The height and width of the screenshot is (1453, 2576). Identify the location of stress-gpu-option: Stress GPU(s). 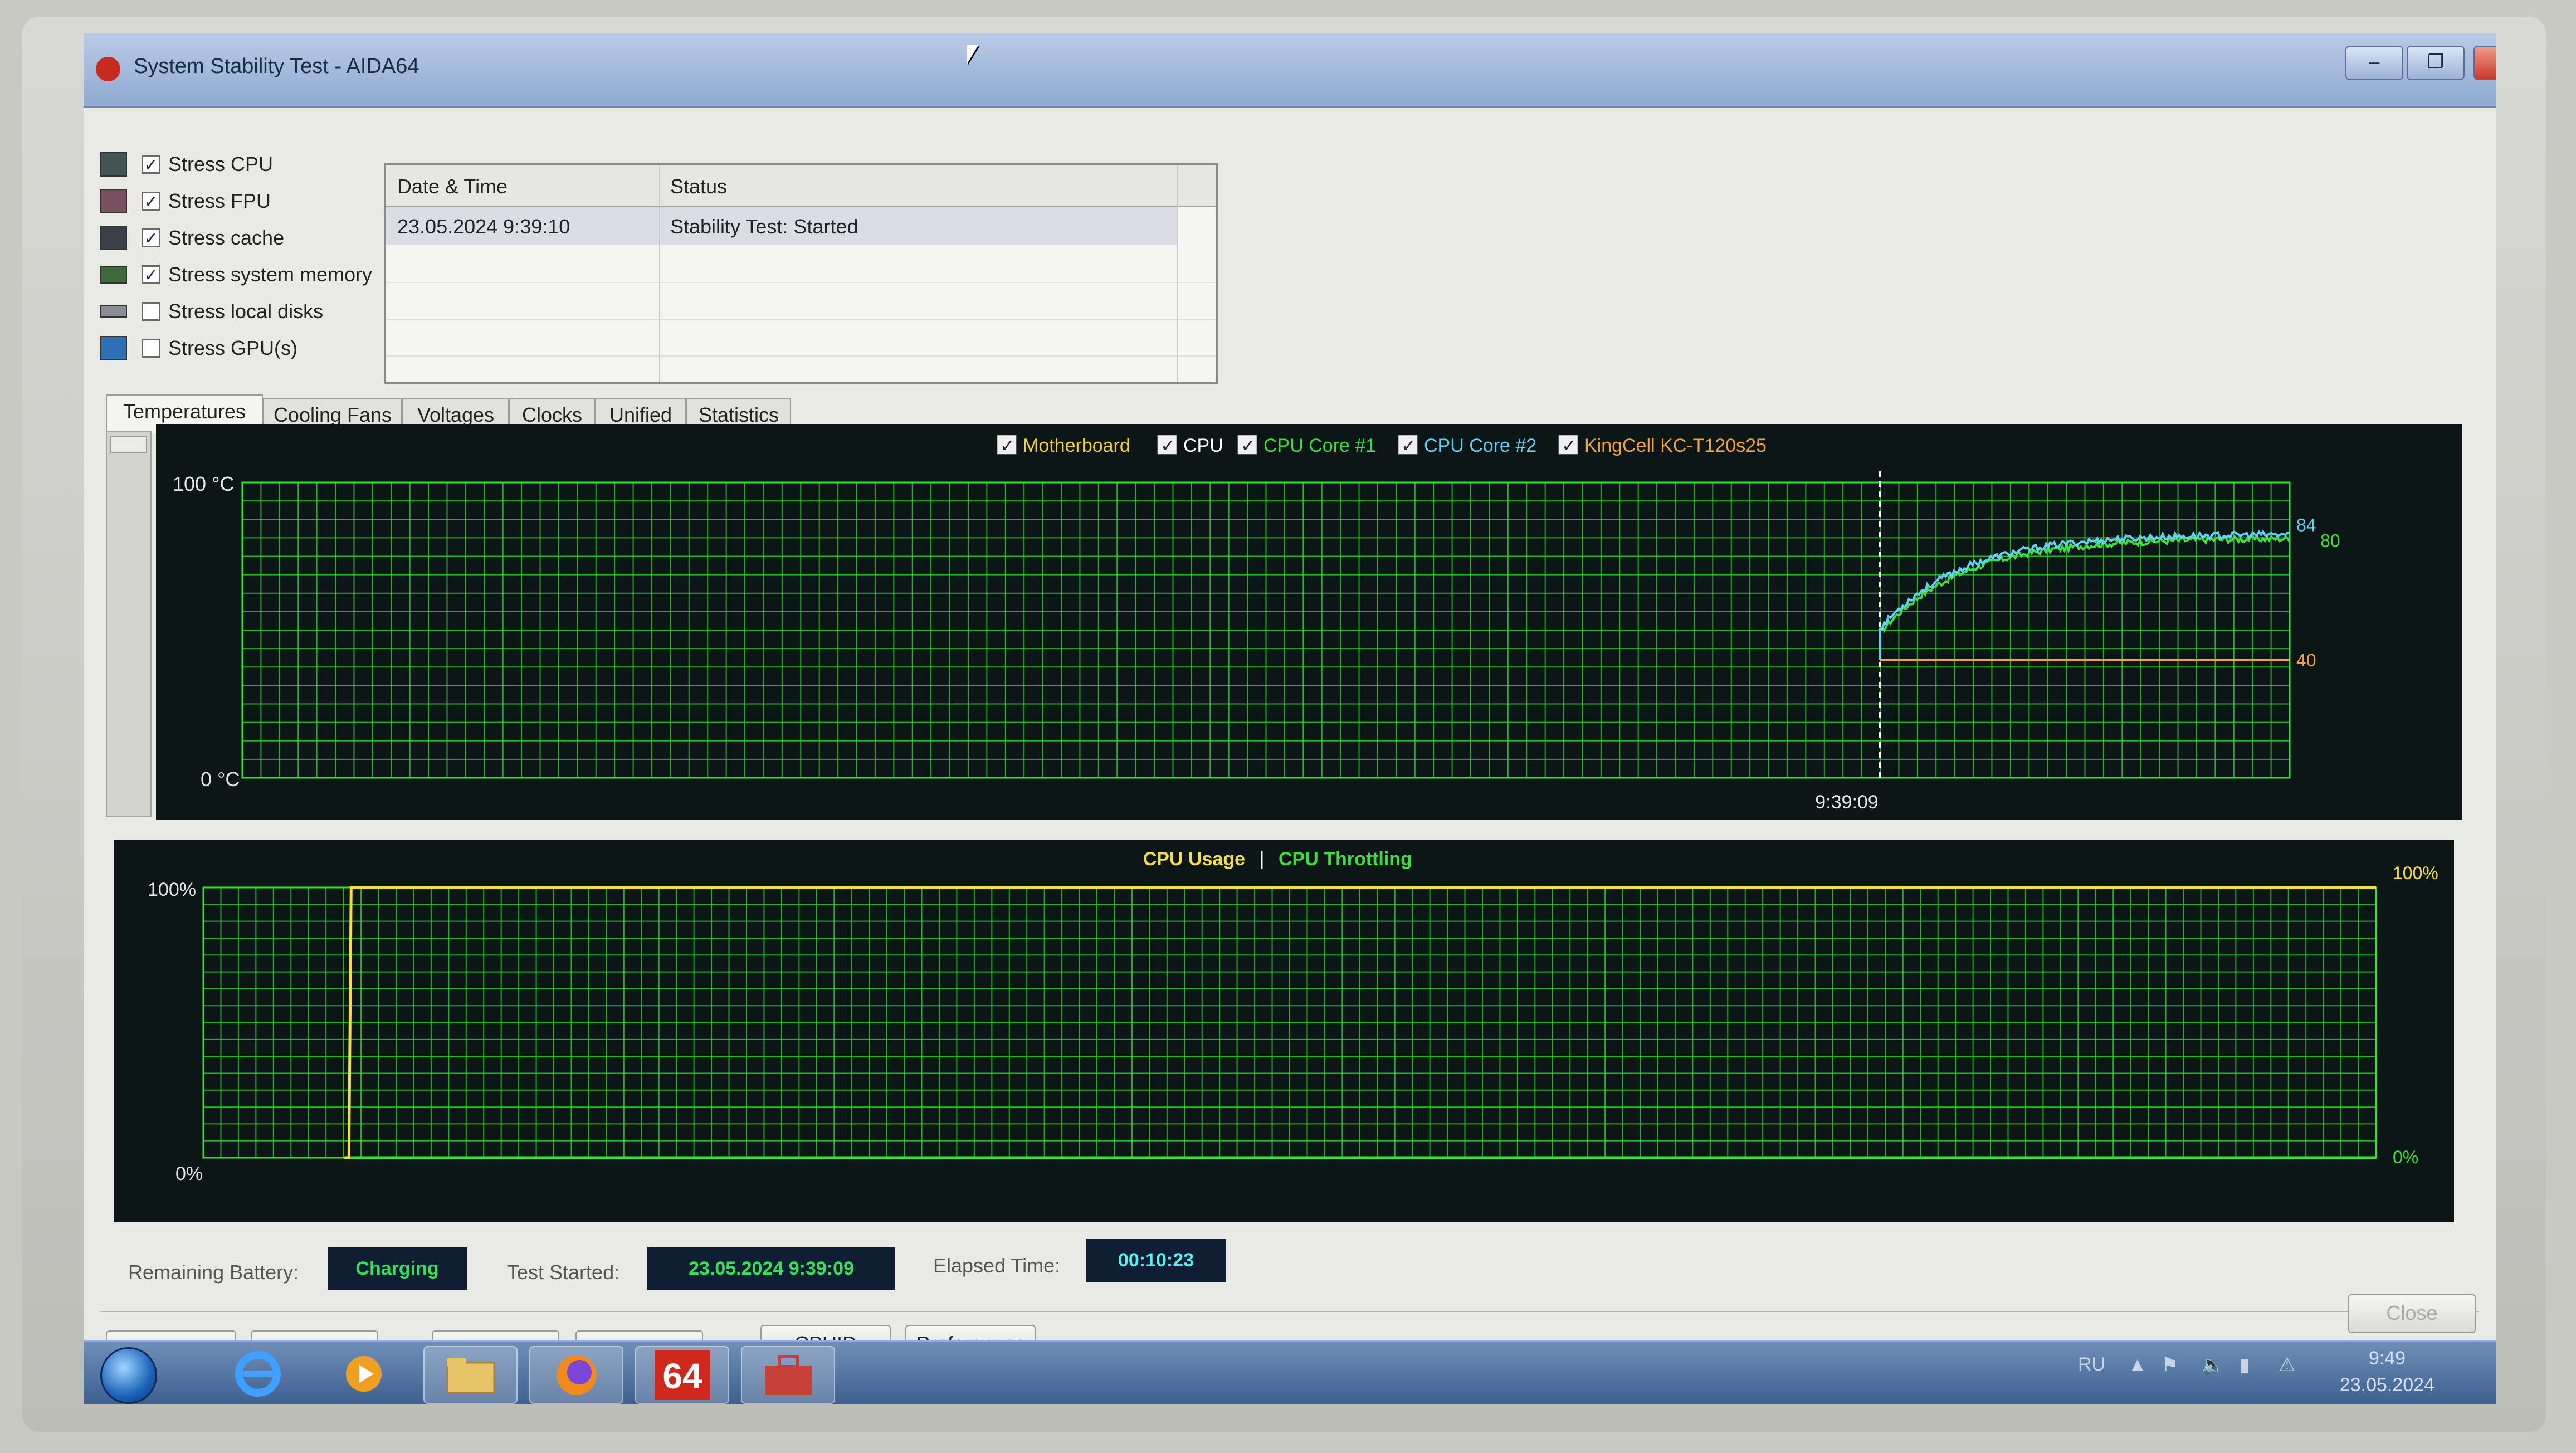
(198, 348).